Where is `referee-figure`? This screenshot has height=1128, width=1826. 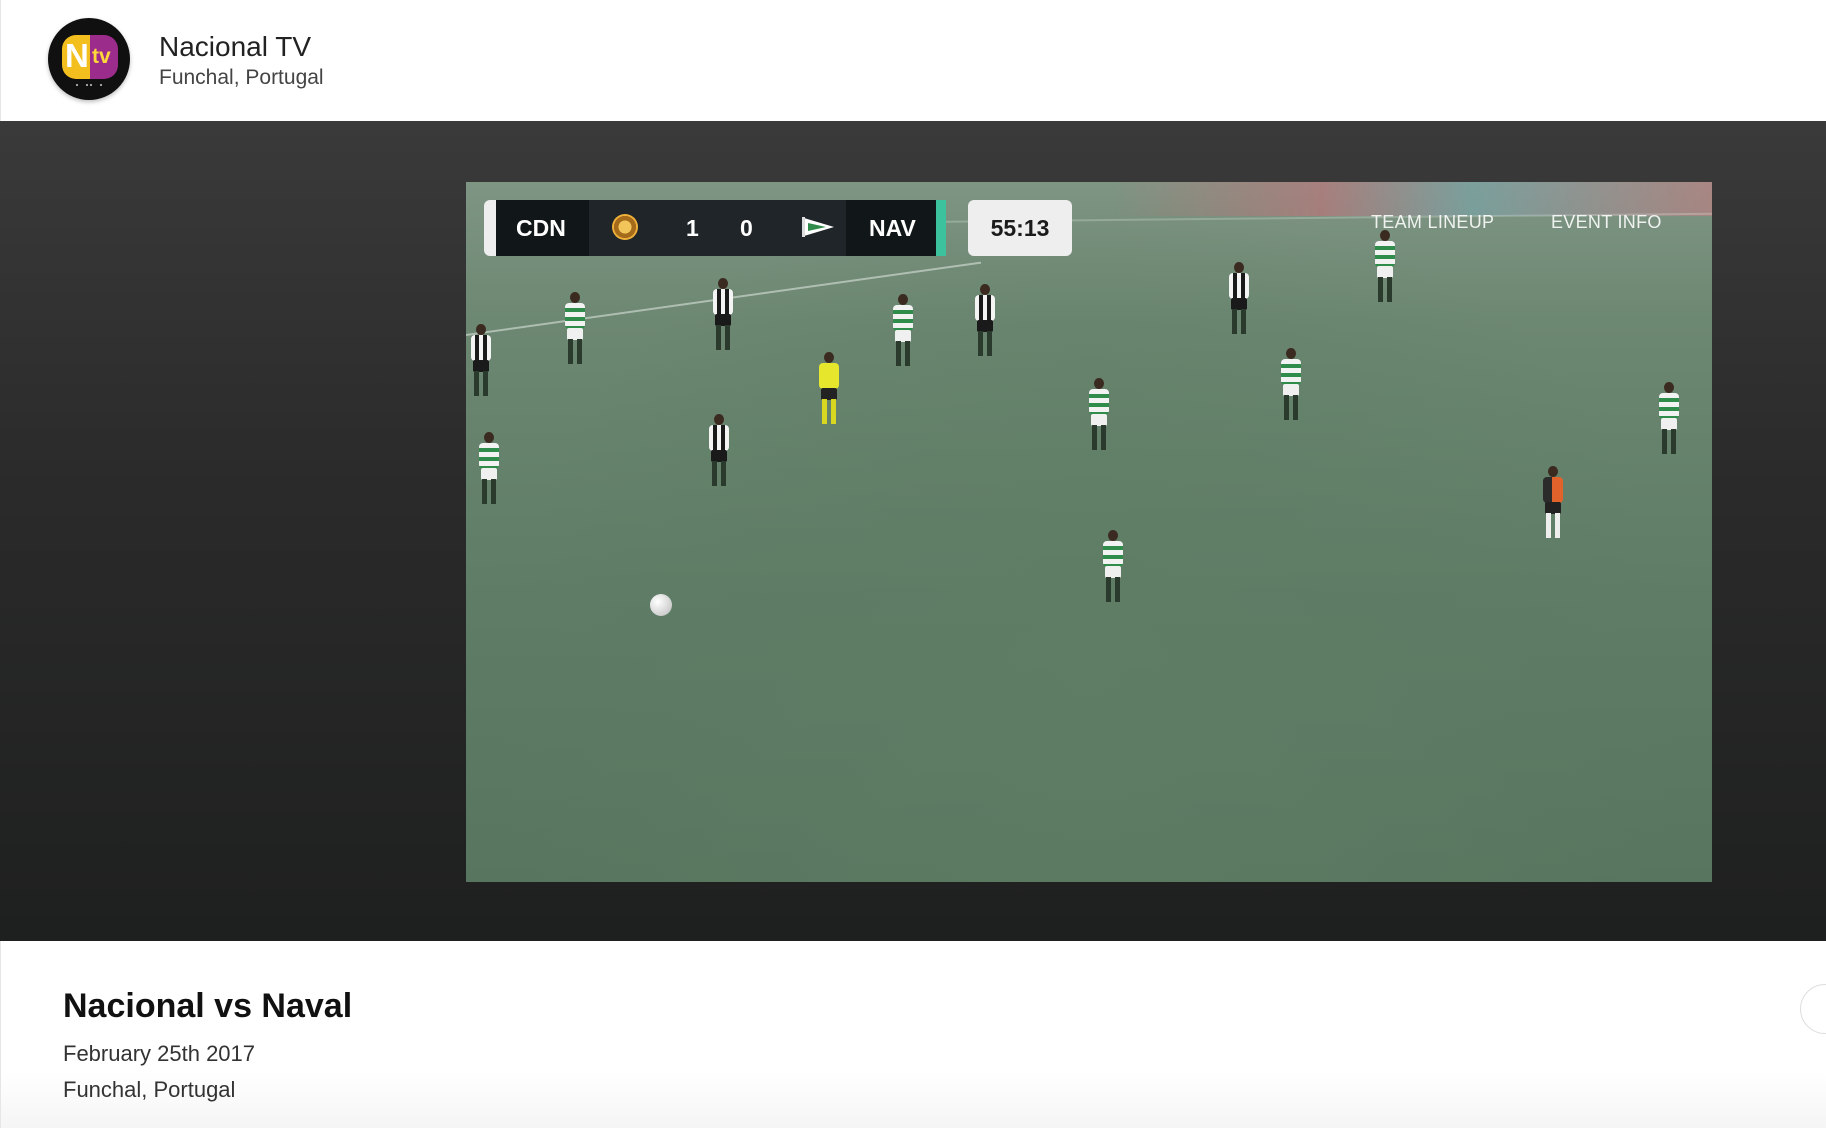
referee-figure is located at coordinates (829, 389).